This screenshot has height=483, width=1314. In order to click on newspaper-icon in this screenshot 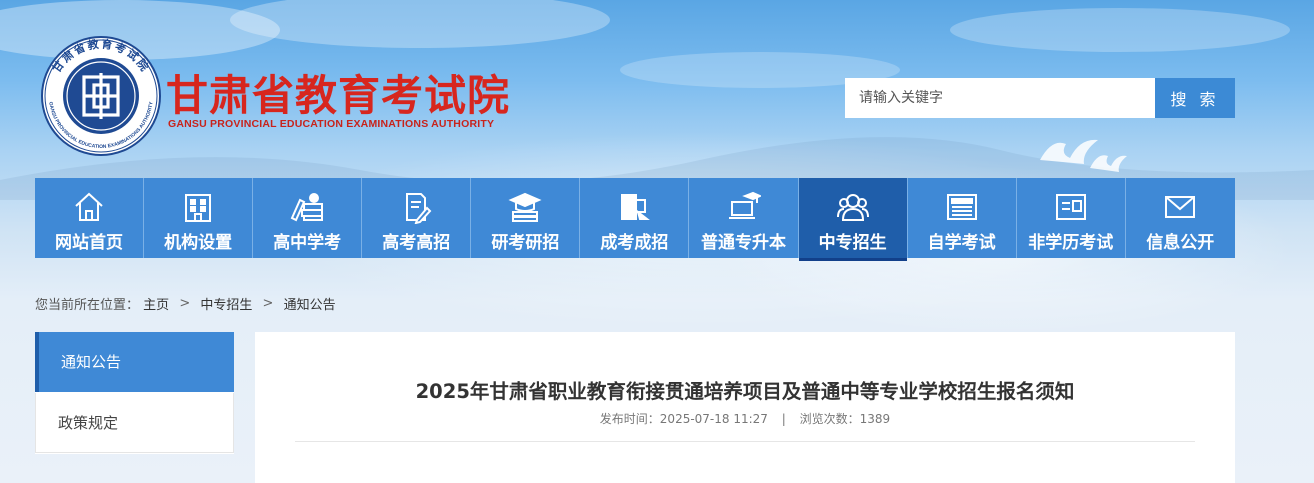, I will do `click(961, 207)`.